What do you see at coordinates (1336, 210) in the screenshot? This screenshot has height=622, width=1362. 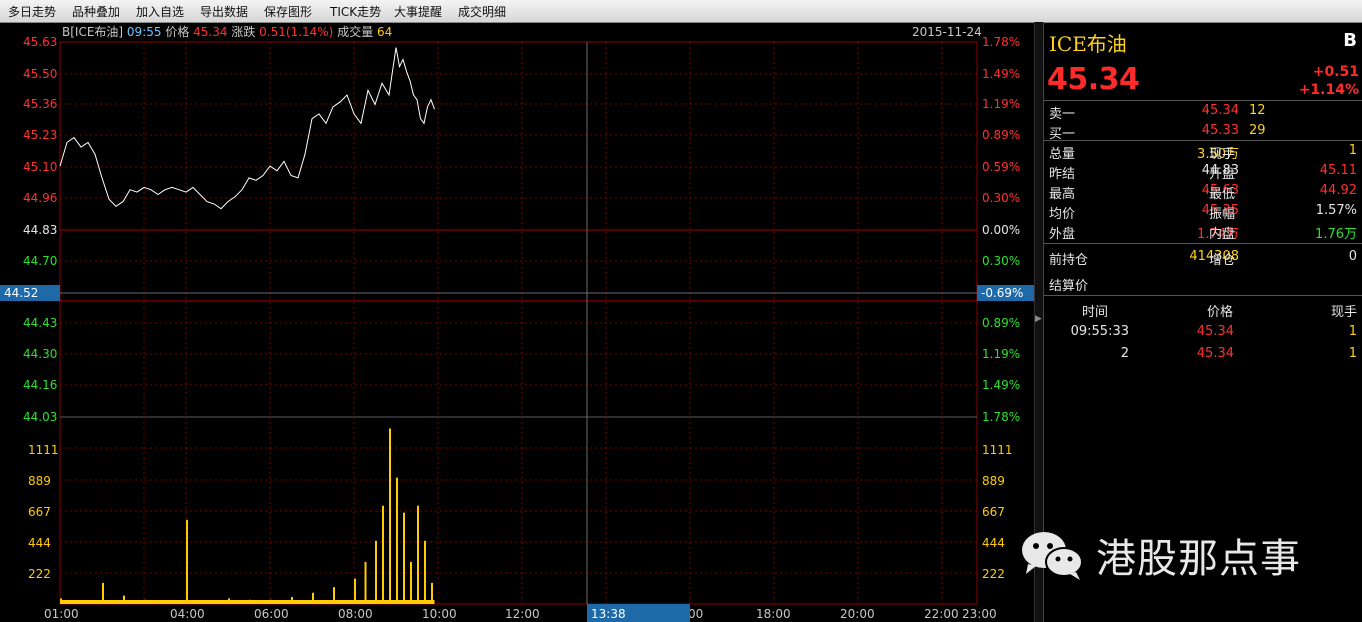 I see `stat-value: 1.57%` at bounding box center [1336, 210].